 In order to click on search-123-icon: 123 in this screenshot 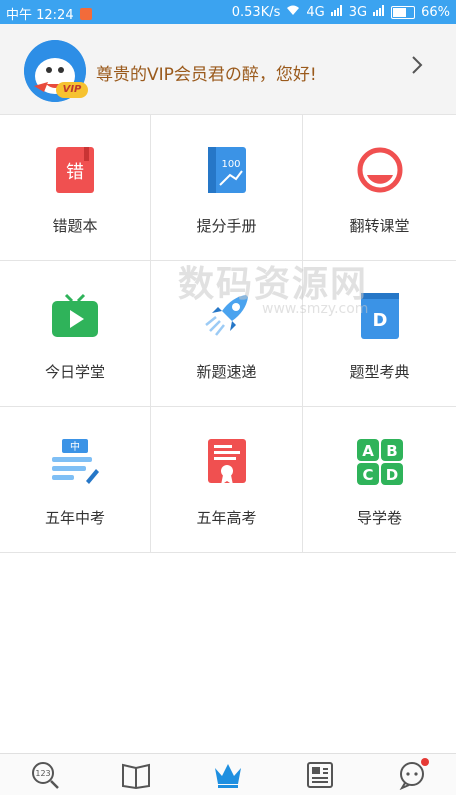, I will do `click(45, 775)`.